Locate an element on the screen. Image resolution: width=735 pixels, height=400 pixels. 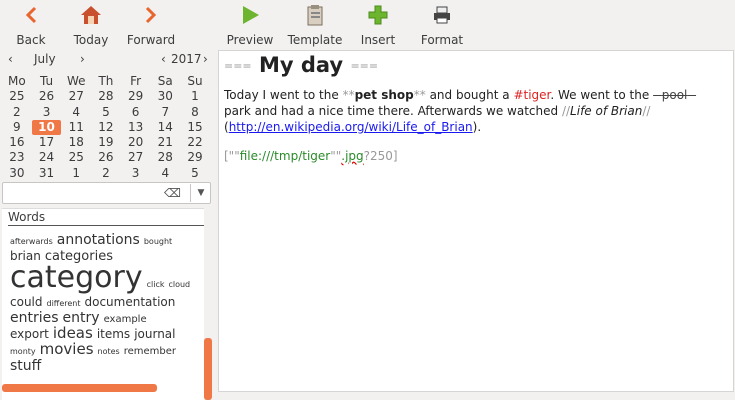
cloud-word: different is located at coordinates (64, 304).